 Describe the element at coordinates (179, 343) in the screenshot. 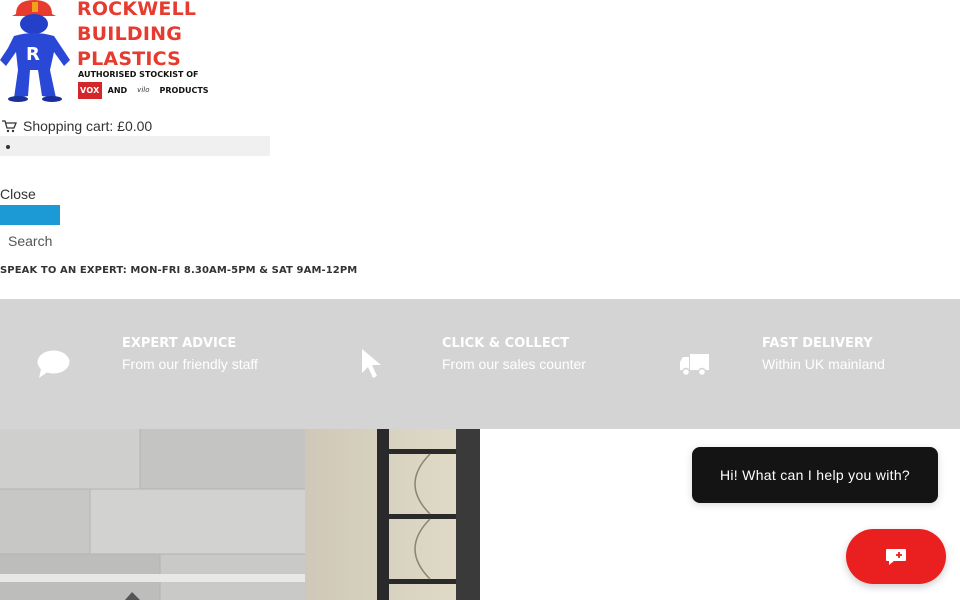

I see `feature-title: EXPERT ADVICE` at that location.